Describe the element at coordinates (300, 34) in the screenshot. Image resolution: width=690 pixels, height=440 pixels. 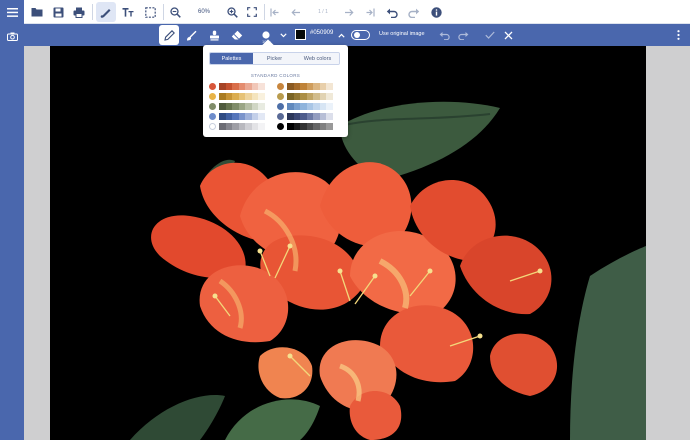
I see `current-color-swatch` at that location.